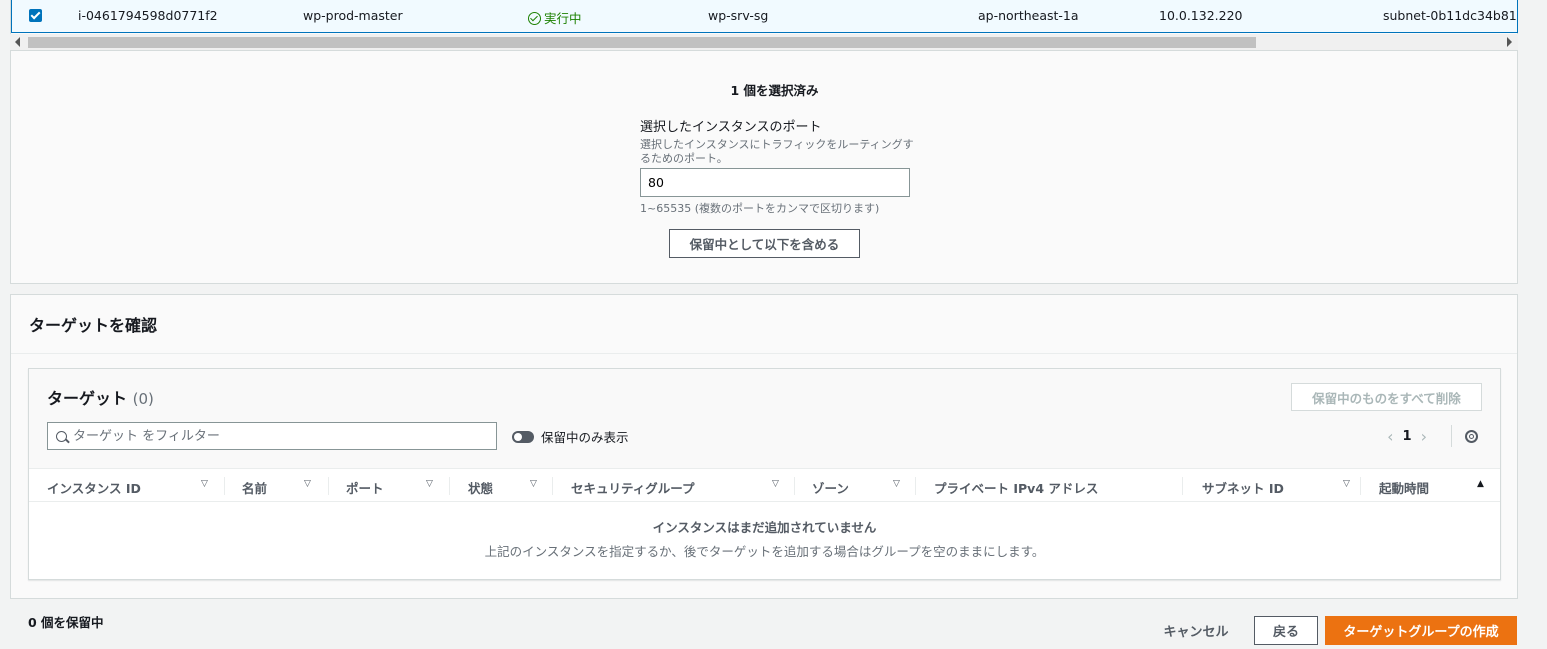  What do you see at coordinates (633, 488) in the screenshot?
I see `col-label: セキュリティグループ` at bounding box center [633, 488].